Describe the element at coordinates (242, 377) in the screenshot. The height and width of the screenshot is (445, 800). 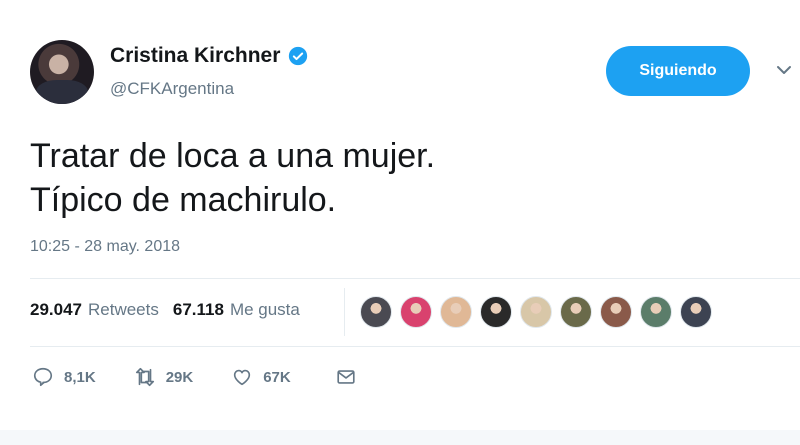
I see `heart-icon` at that location.